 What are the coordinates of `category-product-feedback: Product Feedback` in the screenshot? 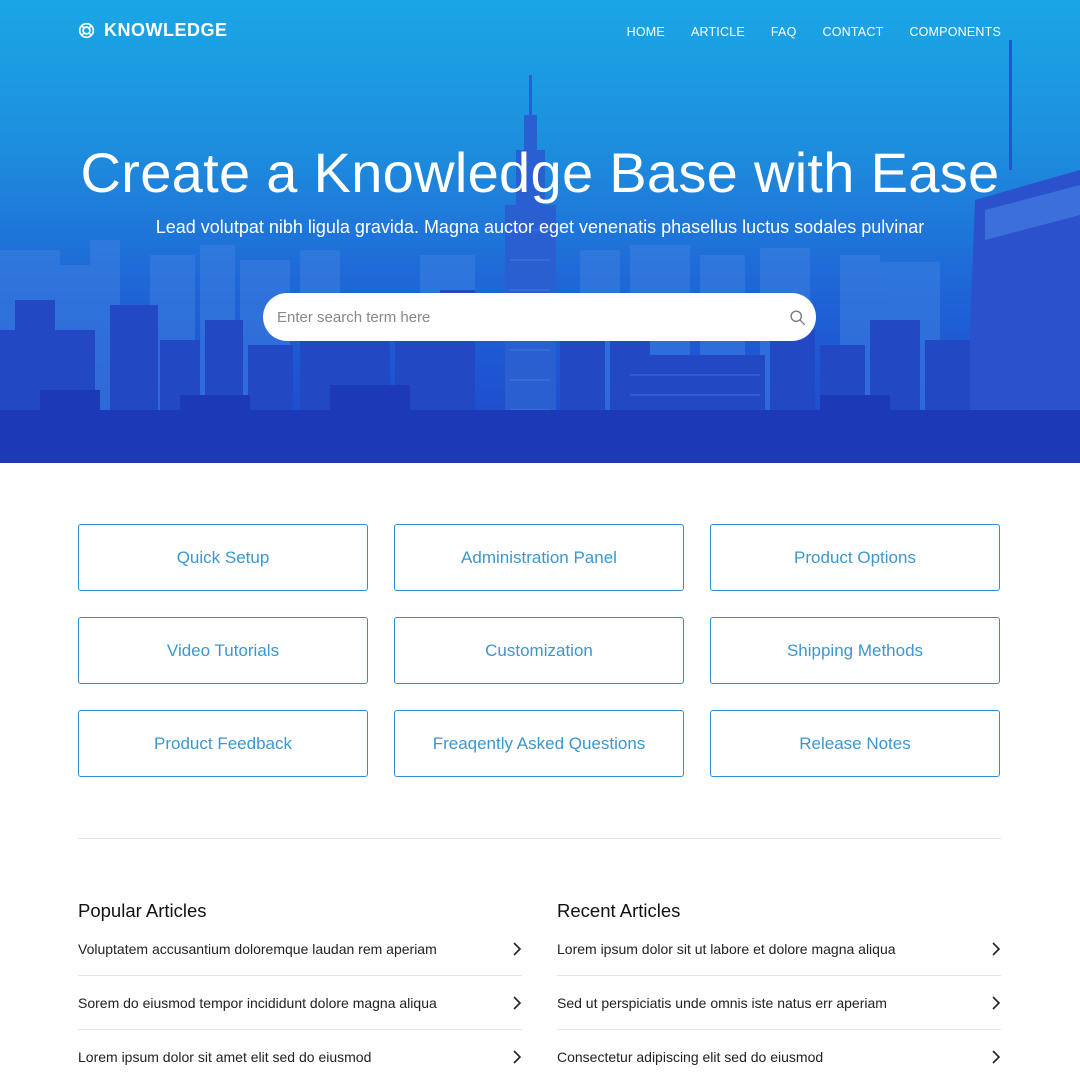 It's located at (223, 743).